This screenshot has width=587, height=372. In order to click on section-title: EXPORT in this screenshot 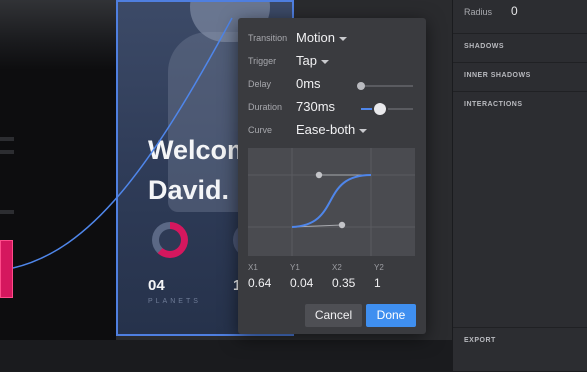, I will do `click(480, 340)`.